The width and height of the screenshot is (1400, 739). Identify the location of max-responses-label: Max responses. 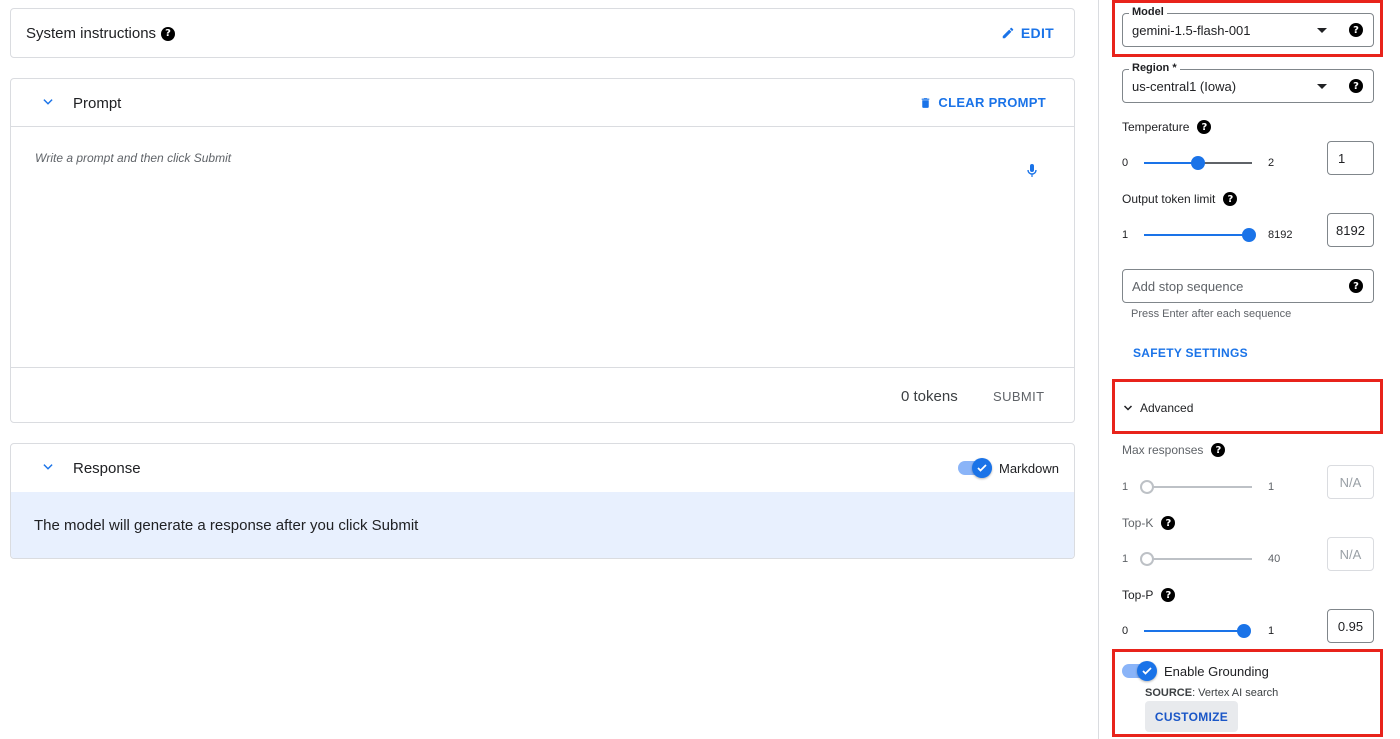
(1163, 450).